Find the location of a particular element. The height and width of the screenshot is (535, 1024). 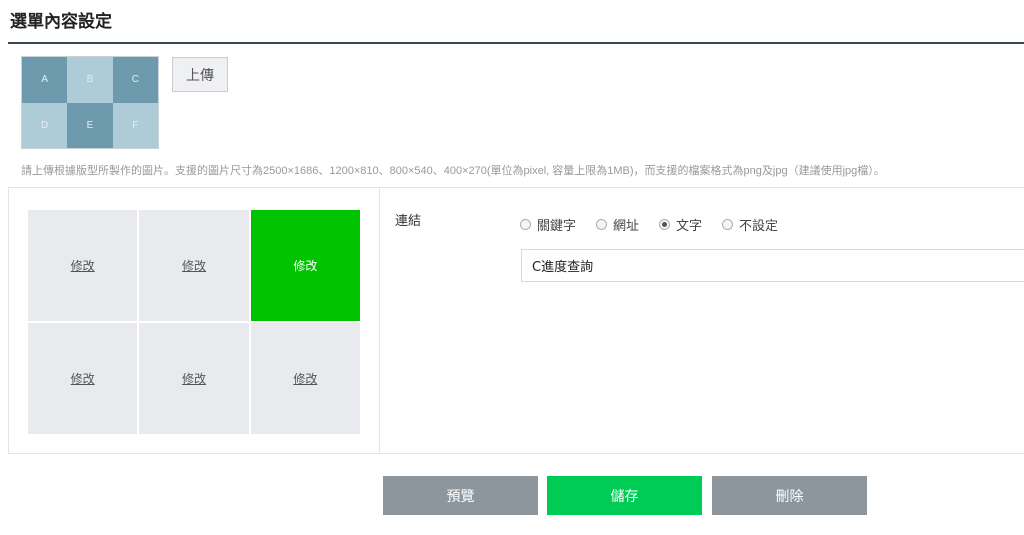

save-button: 儲存 is located at coordinates (624, 495).